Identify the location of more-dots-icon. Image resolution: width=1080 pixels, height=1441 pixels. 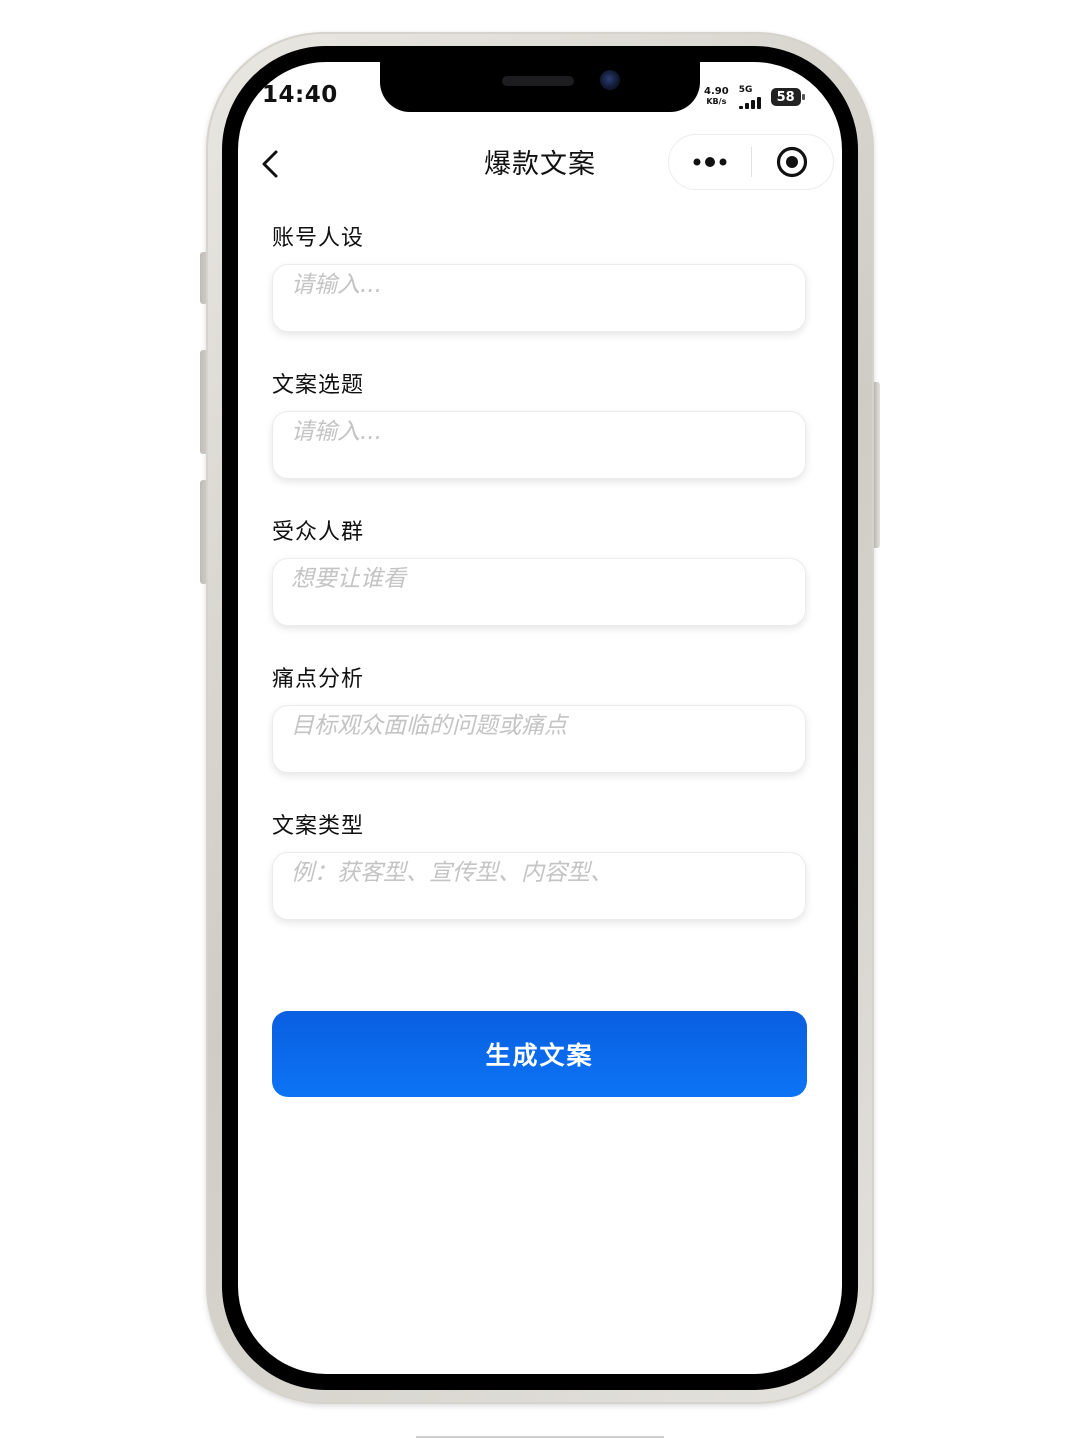
(710, 162).